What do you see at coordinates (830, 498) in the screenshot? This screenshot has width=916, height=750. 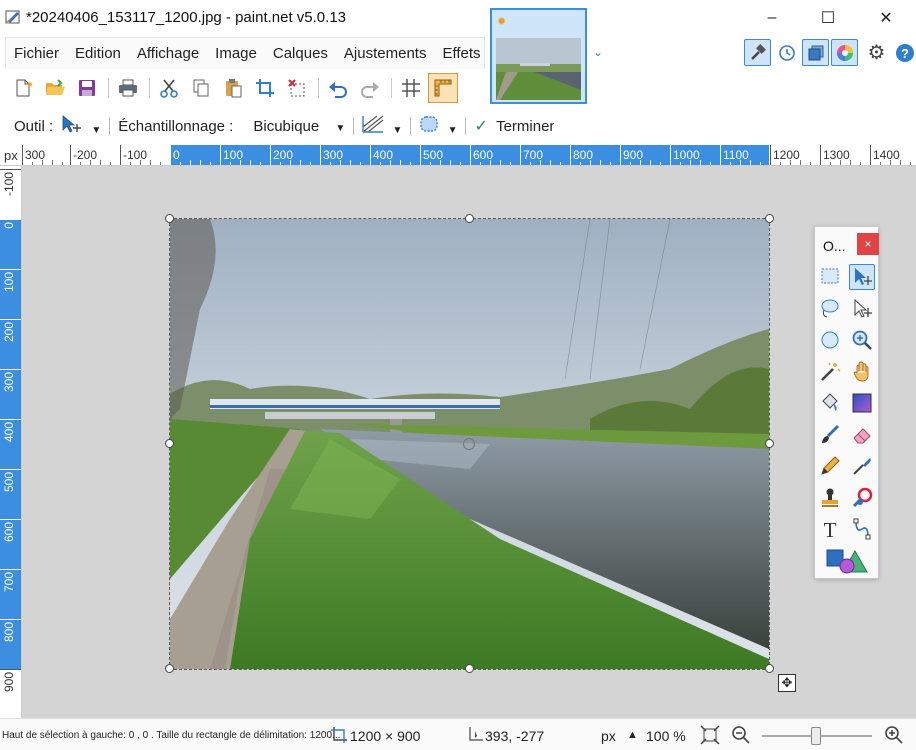 I see `clone-stamp-tool` at bounding box center [830, 498].